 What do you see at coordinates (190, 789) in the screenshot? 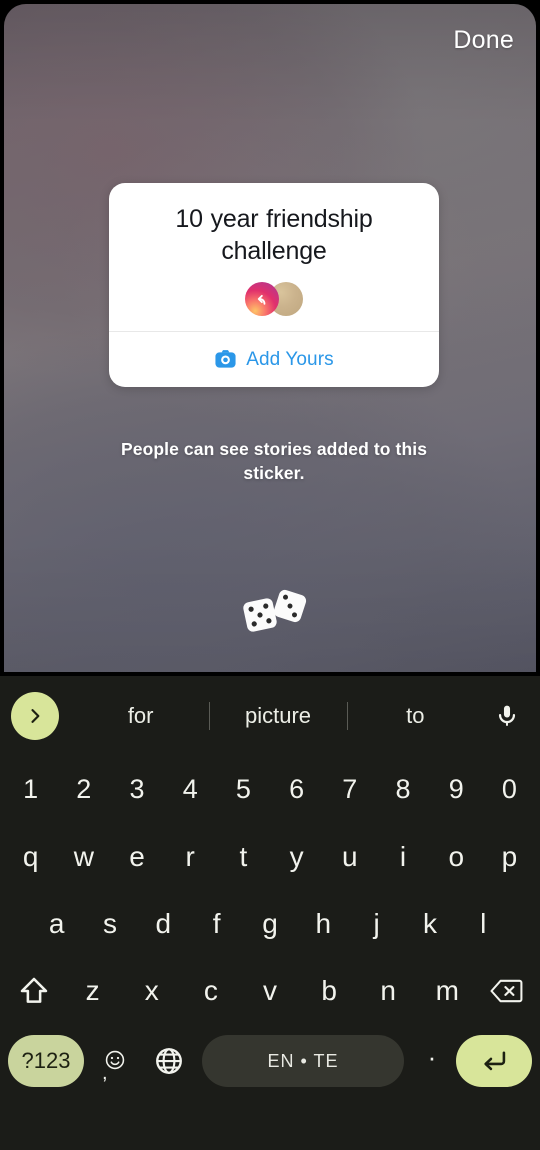
I see `key-4: 4` at bounding box center [190, 789].